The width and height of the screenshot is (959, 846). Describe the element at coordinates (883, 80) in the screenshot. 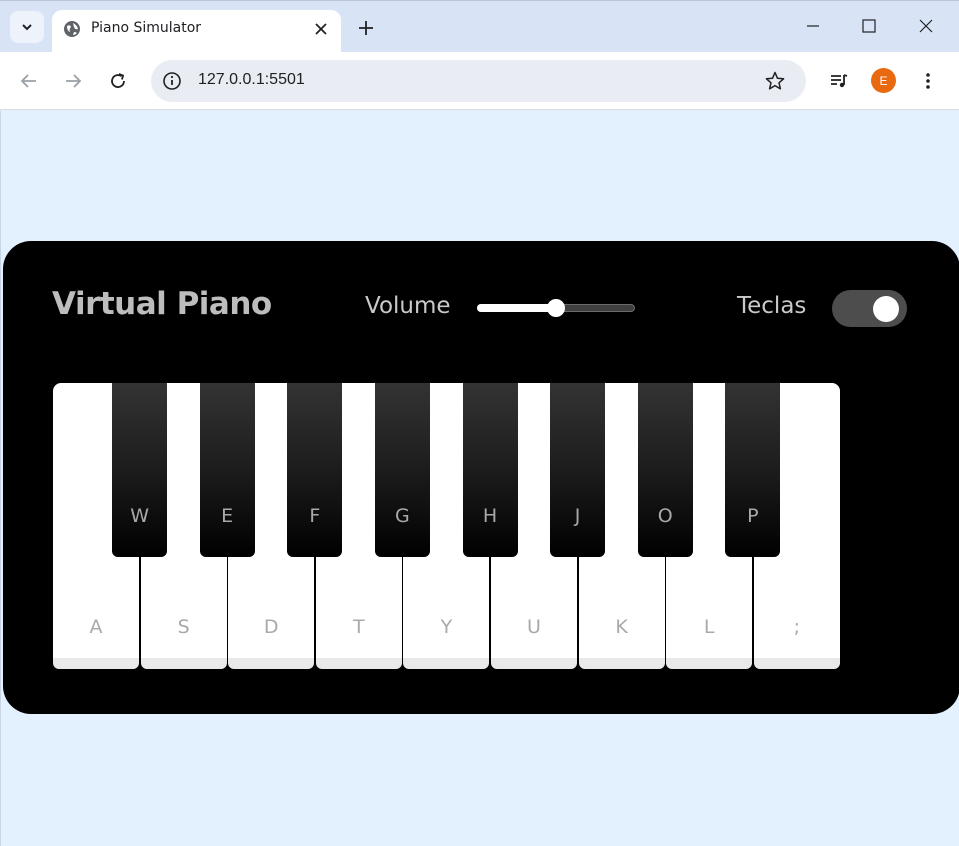

I see `profile-avatar: E` at that location.